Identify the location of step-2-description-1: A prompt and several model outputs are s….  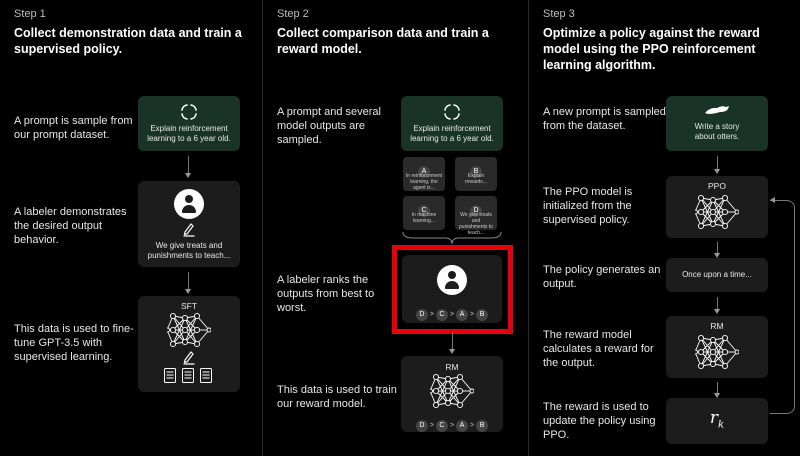
(329, 126).